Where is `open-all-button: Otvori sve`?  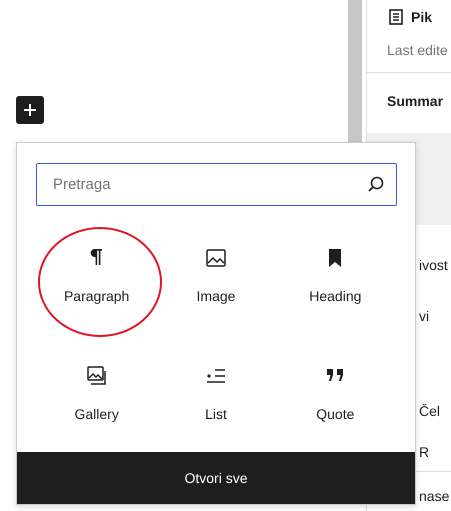 open-all-button: Otvori sve is located at coordinates (216, 478).